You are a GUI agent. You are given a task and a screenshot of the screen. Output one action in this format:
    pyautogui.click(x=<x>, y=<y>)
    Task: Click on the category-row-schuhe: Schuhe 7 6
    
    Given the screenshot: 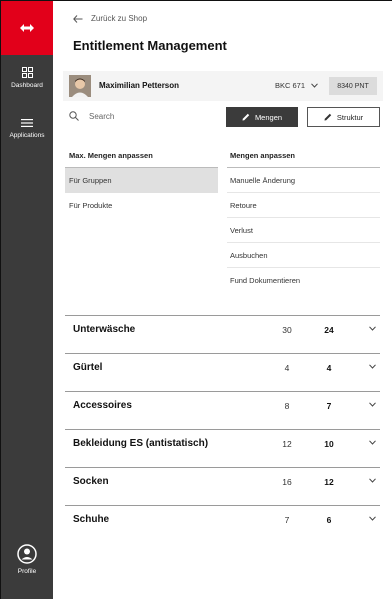 What is the action you would take?
    pyautogui.click(x=222, y=524)
    